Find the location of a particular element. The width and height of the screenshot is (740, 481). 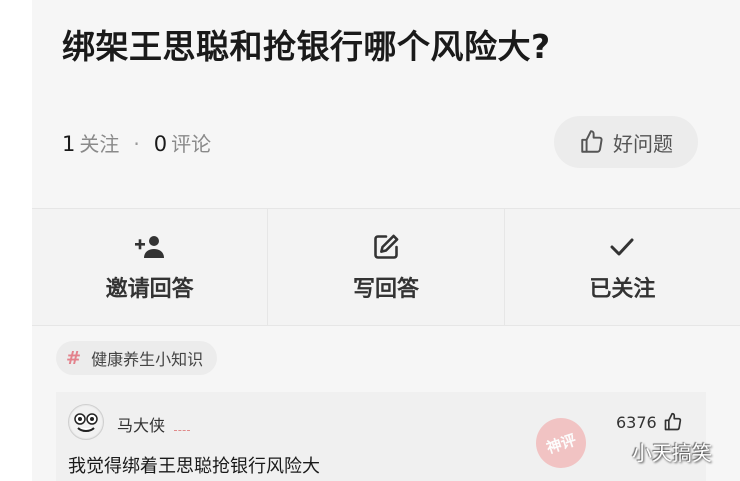

likes-counter: 6376 is located at coordinates (649, 422).